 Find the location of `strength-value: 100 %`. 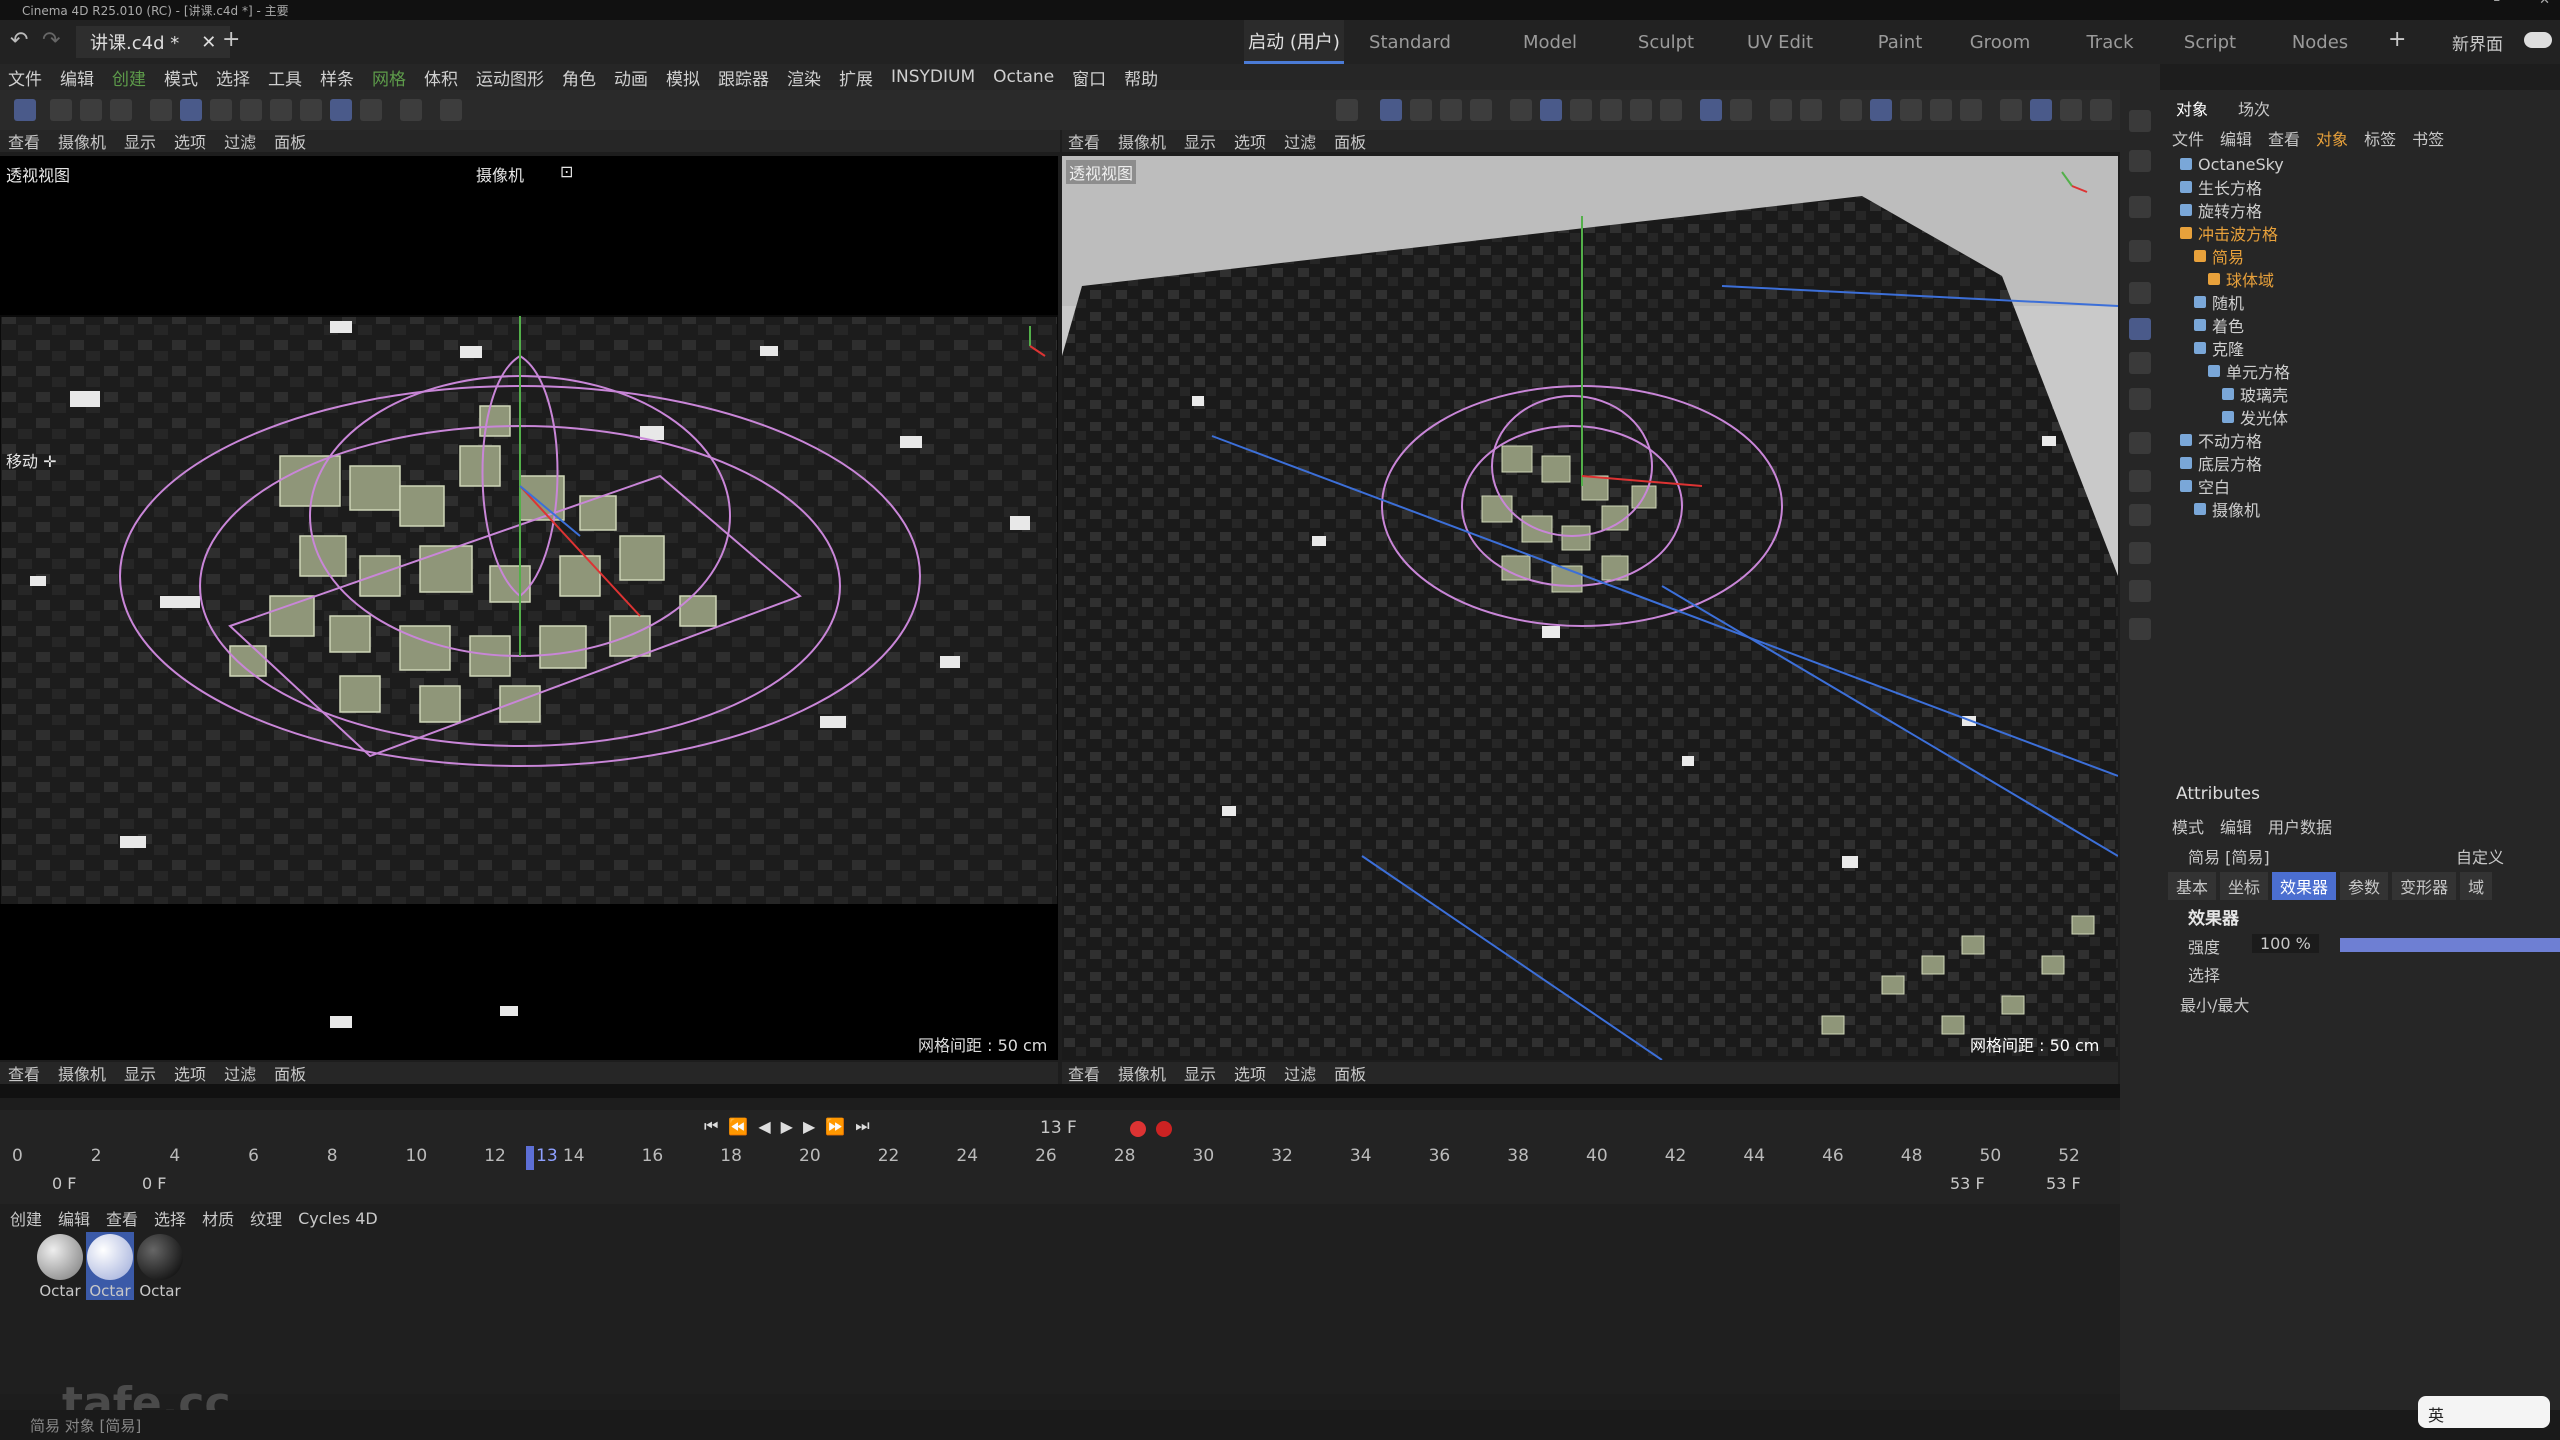

strength-value: 100 % is located at coordinates (2285, 943).